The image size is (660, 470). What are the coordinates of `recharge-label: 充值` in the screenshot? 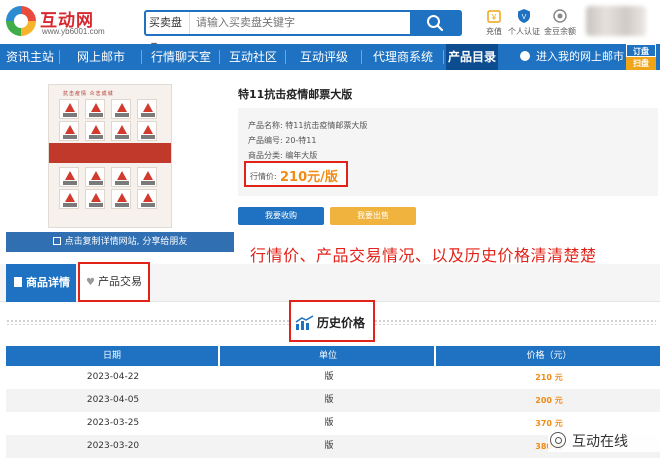 It's located at (494, 31).